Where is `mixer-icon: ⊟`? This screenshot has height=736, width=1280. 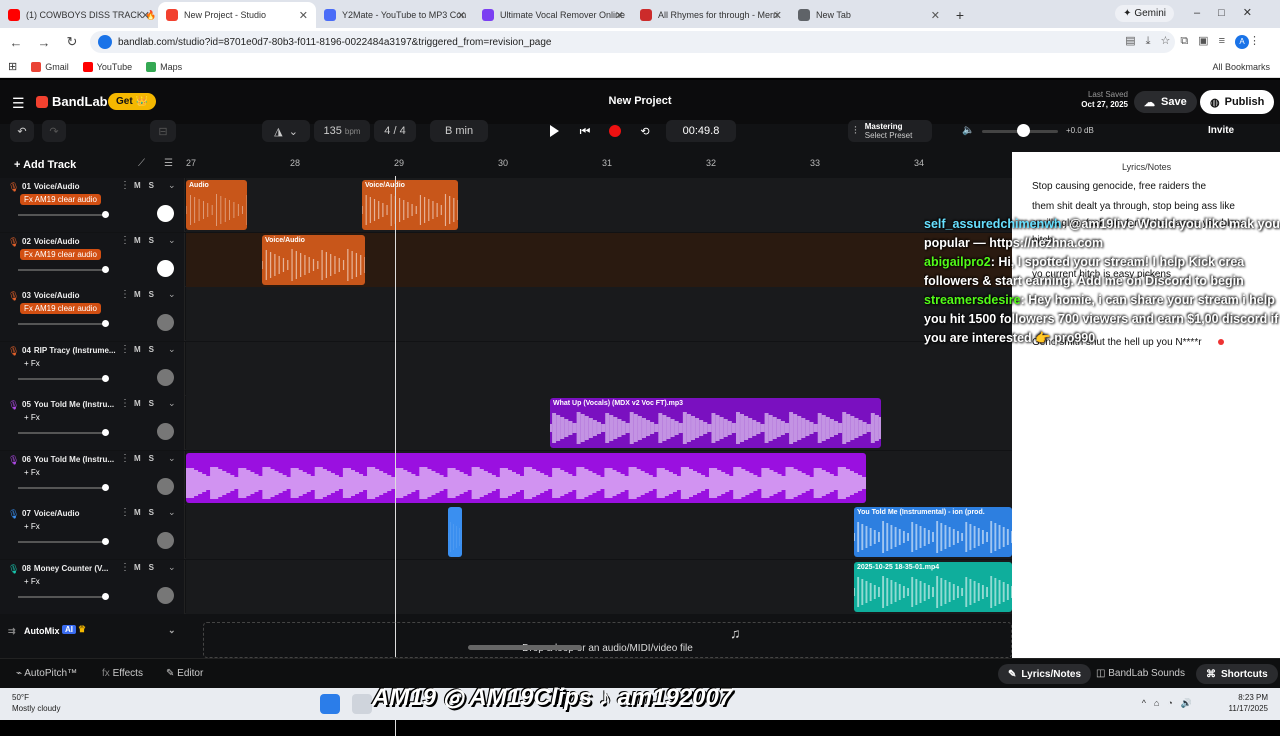
mixer-icon: ⊟ is located at coordinates (163, 131).